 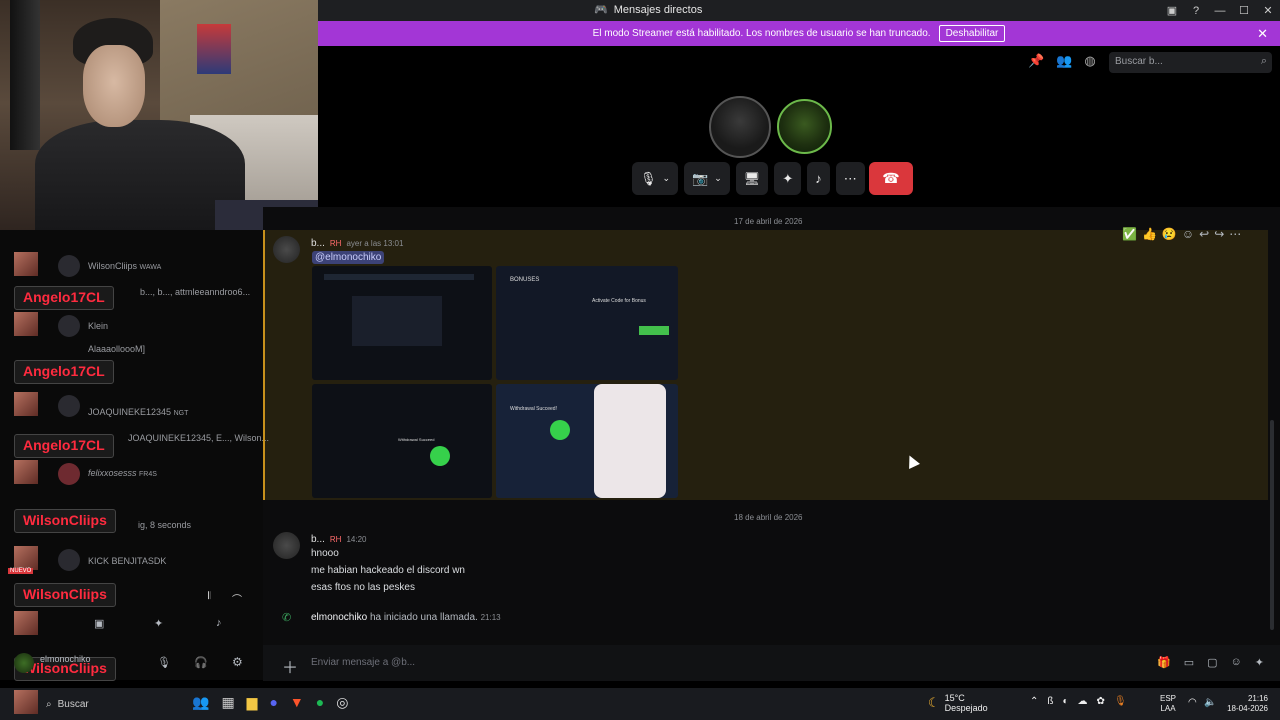 I want to click on clock: 21:16 18-04-2026, so click(x=1245, y=704).